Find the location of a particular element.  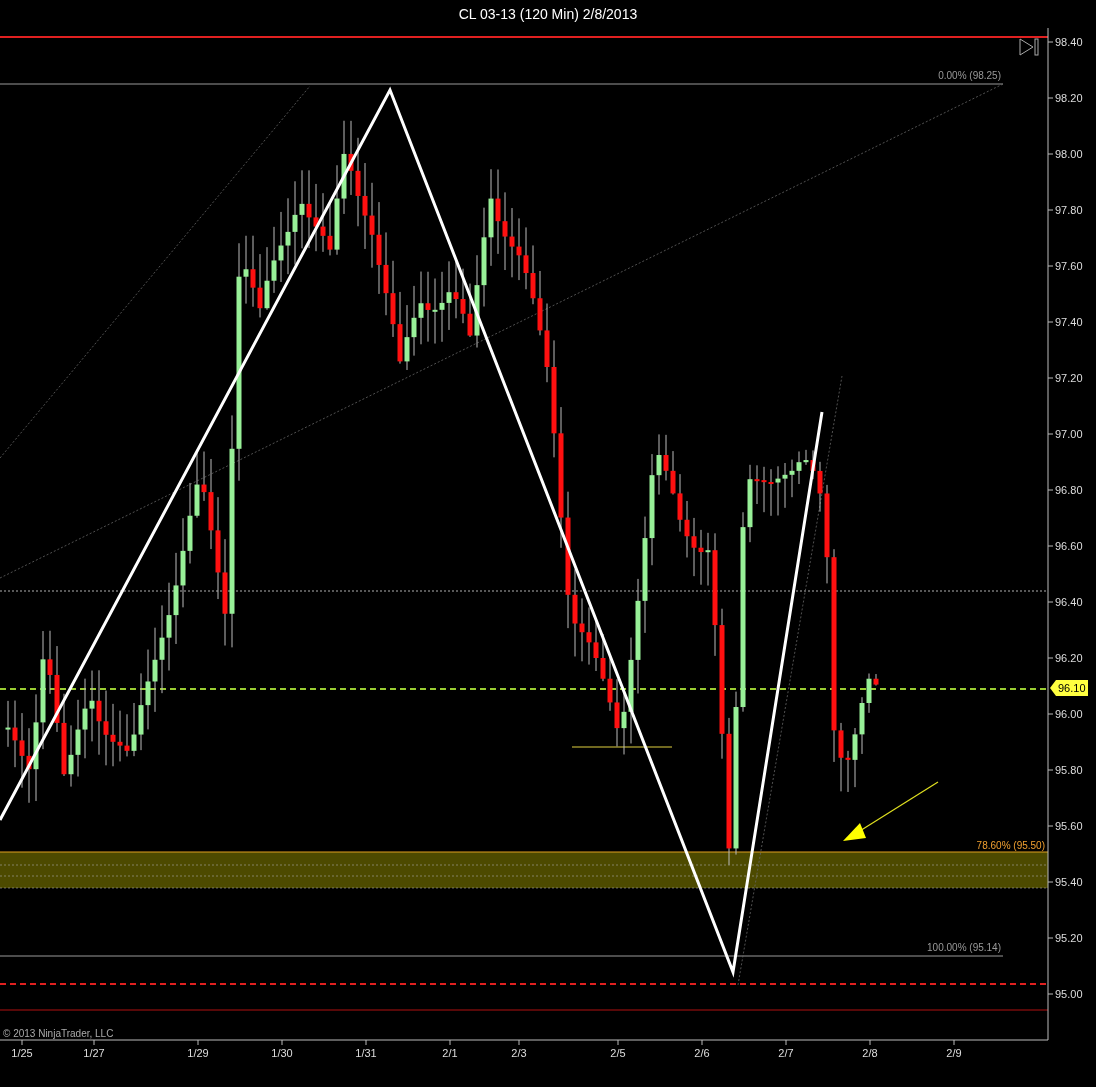

x-axis-label: 2/8 is located at coordinates (870, 1053).